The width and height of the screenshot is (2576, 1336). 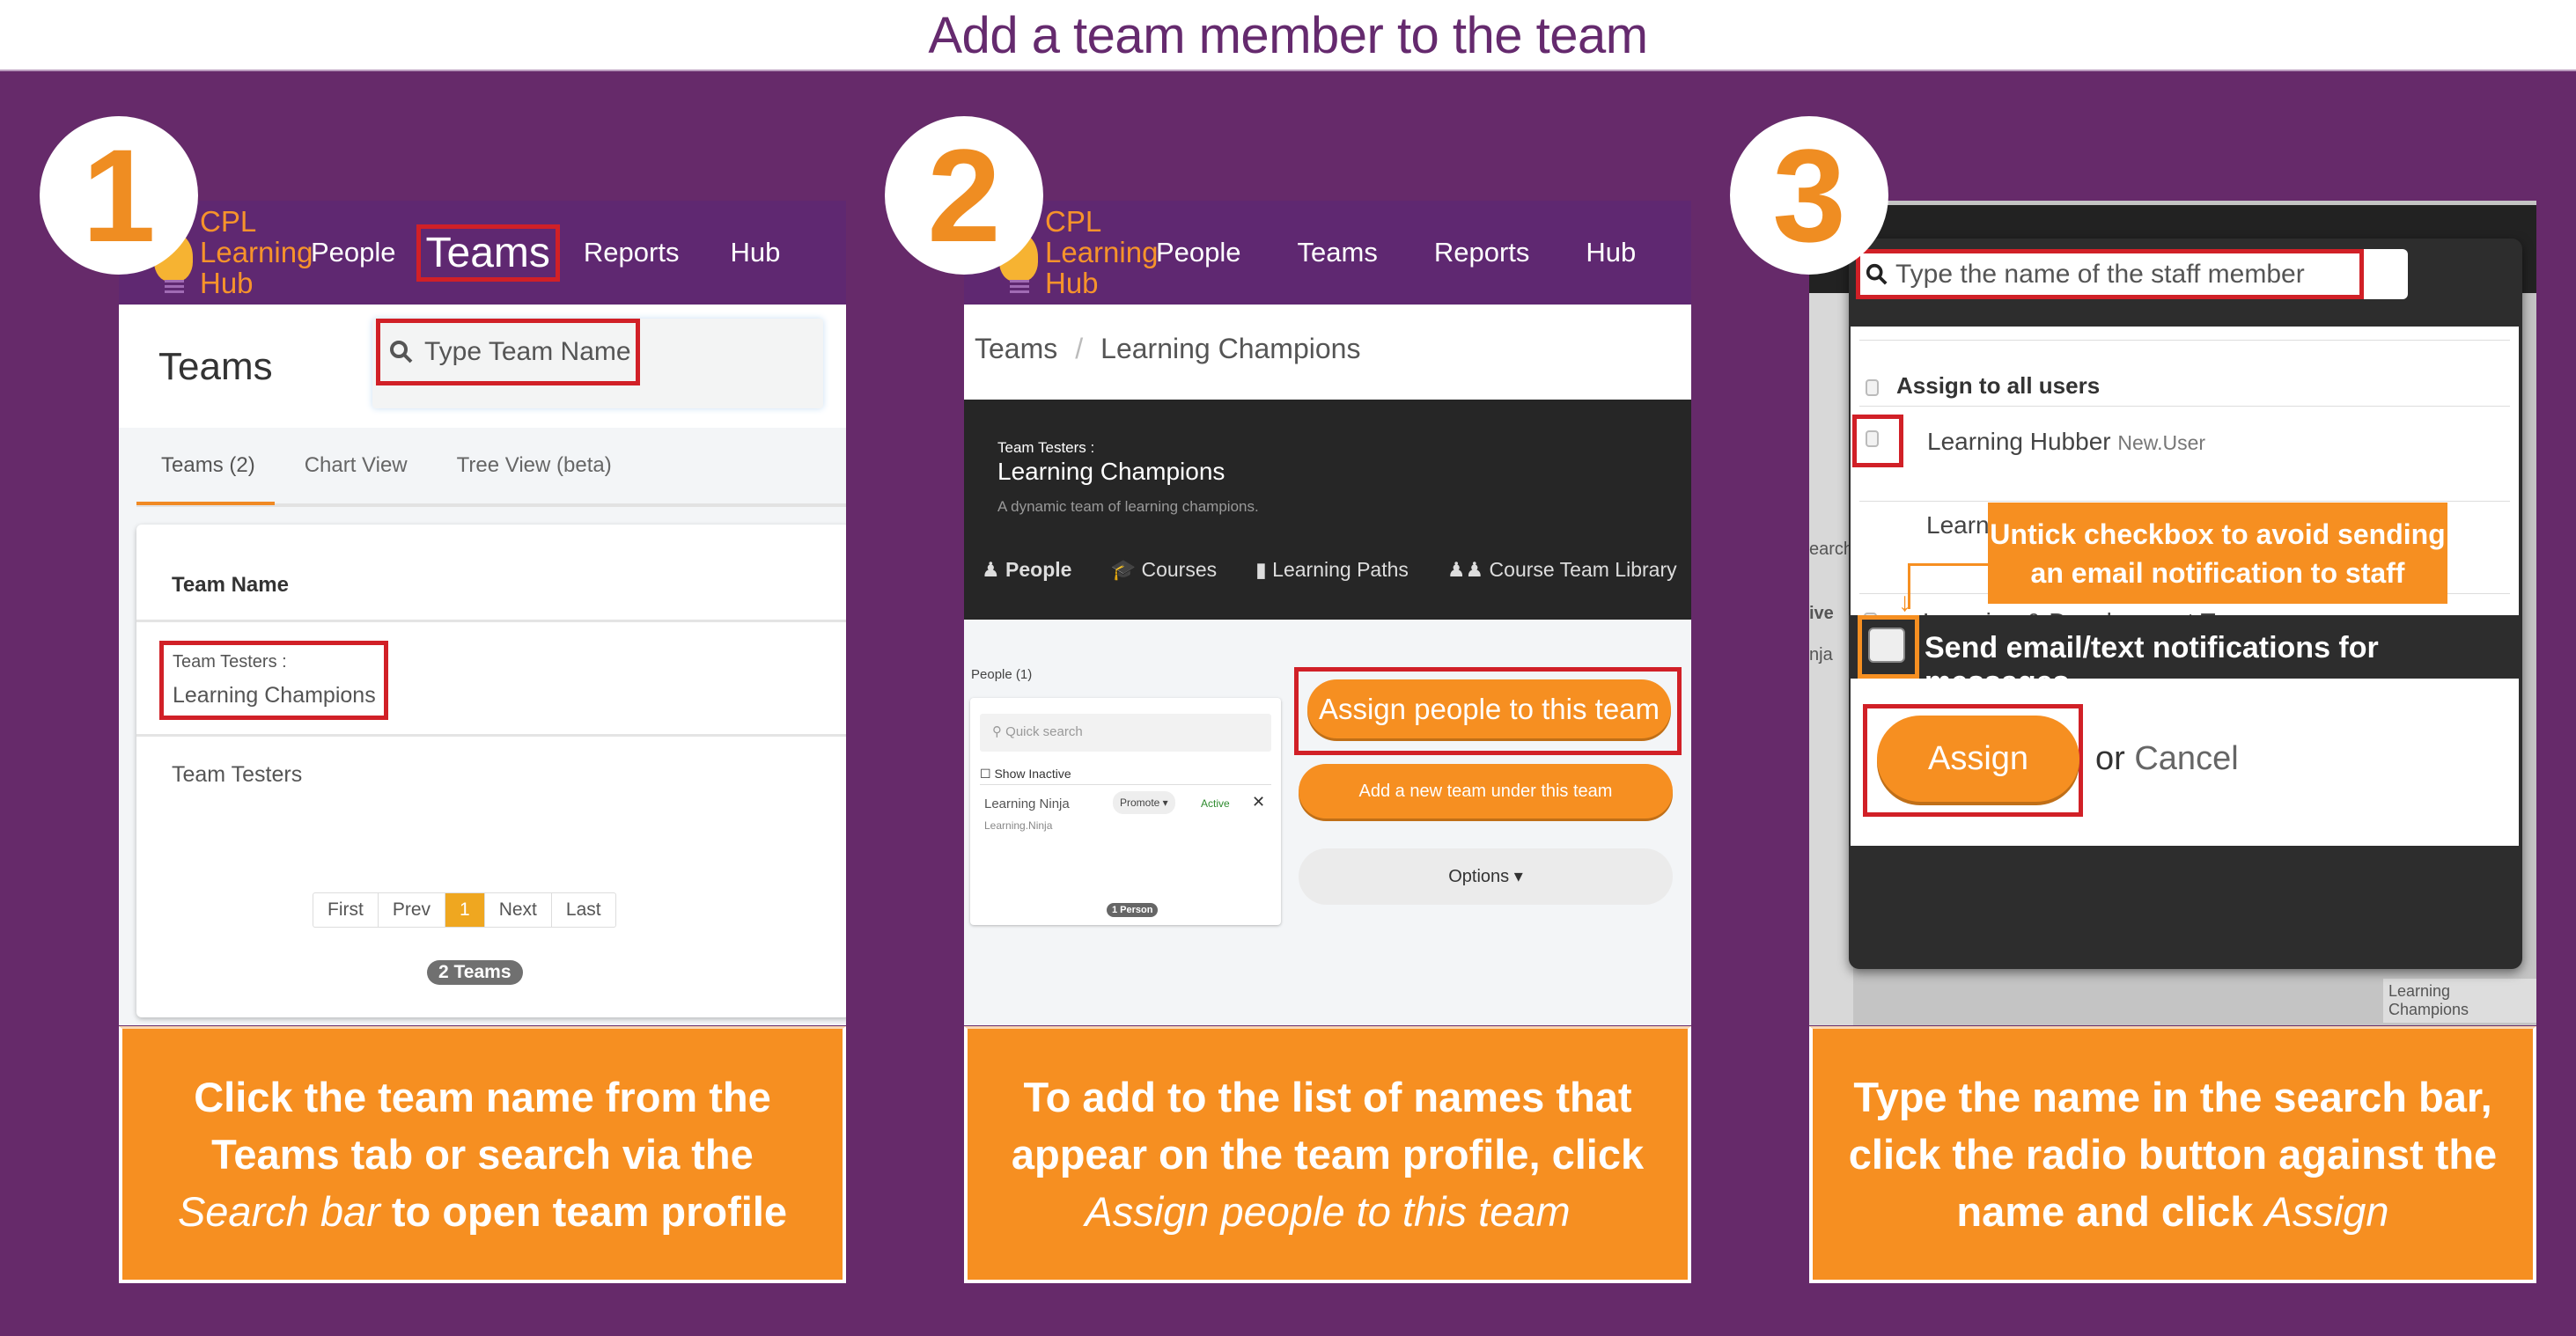 I want to click on caption-line: Type the name in the search bar,, so click(x=2172, y=1097).